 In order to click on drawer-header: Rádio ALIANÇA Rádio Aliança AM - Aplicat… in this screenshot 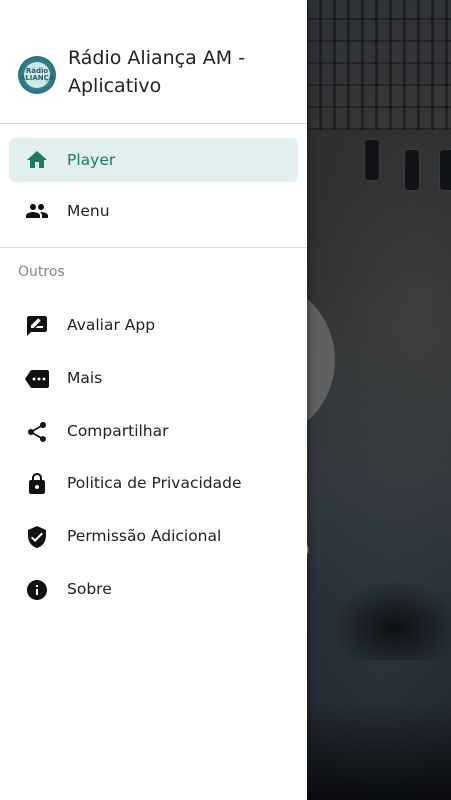, I will do `click(153, 62)`.